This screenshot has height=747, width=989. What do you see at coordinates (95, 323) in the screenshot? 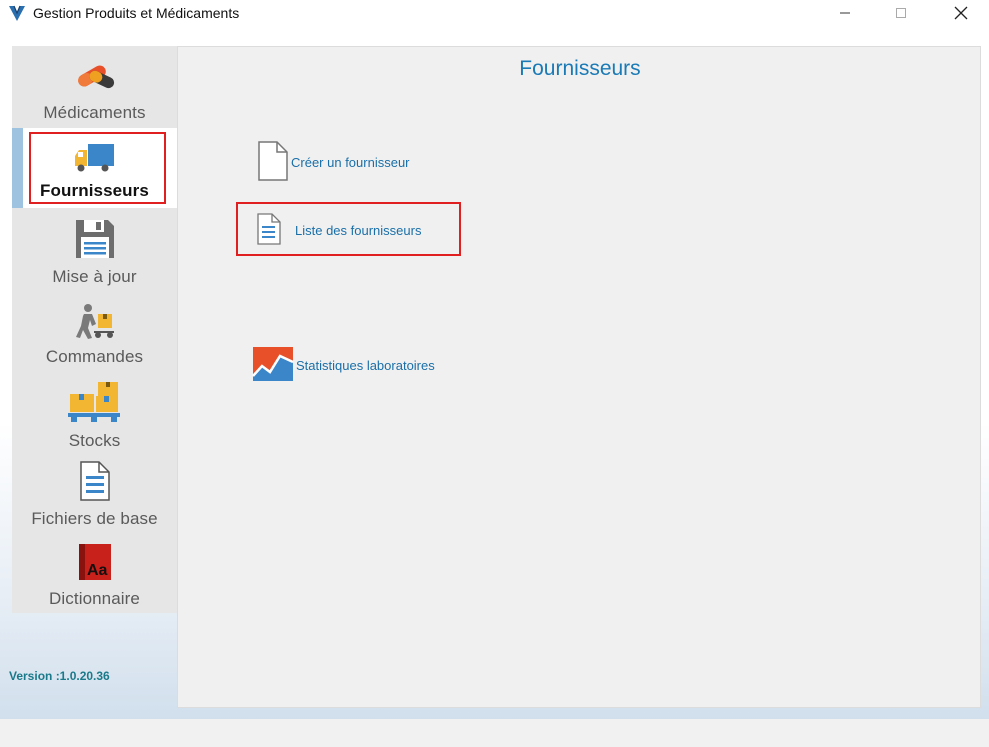
I see `delivery-person-icon` at bounding box center [95, 323].